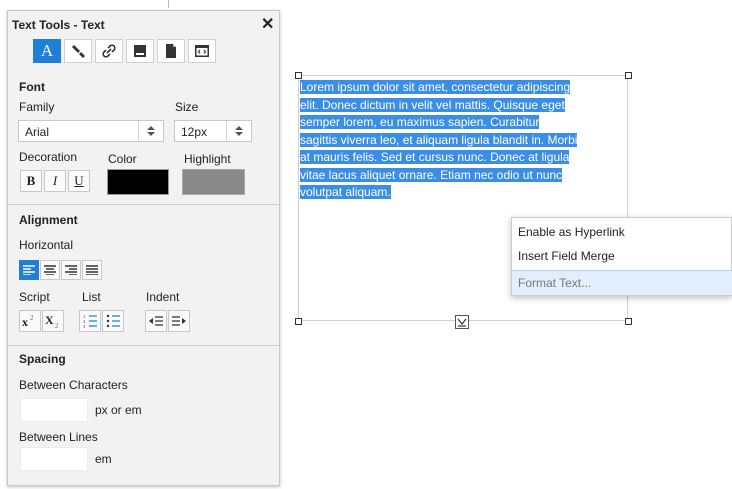 The height and width of the screenshot is (489, 732). I want to click on size-label: Size, so click(187, 107).